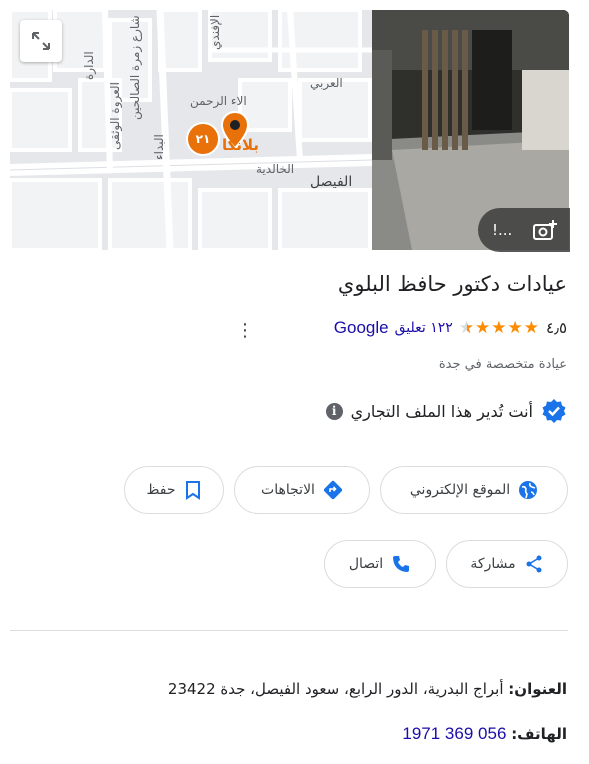 The width and height of the screenshot is (589, 764). Describe the element at coordinates (115, 116) in the screenshot. I see `map-label-street: العروة الوثقى` at that location.